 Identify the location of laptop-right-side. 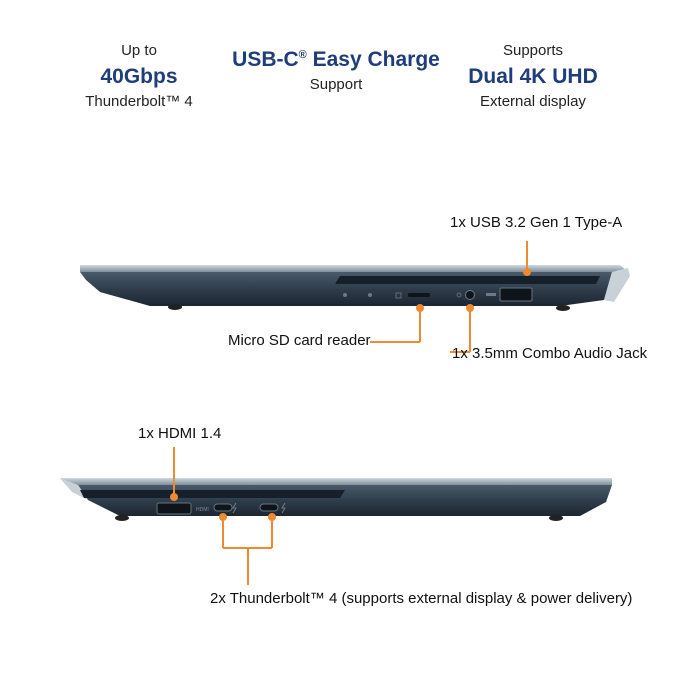
(355, 288).